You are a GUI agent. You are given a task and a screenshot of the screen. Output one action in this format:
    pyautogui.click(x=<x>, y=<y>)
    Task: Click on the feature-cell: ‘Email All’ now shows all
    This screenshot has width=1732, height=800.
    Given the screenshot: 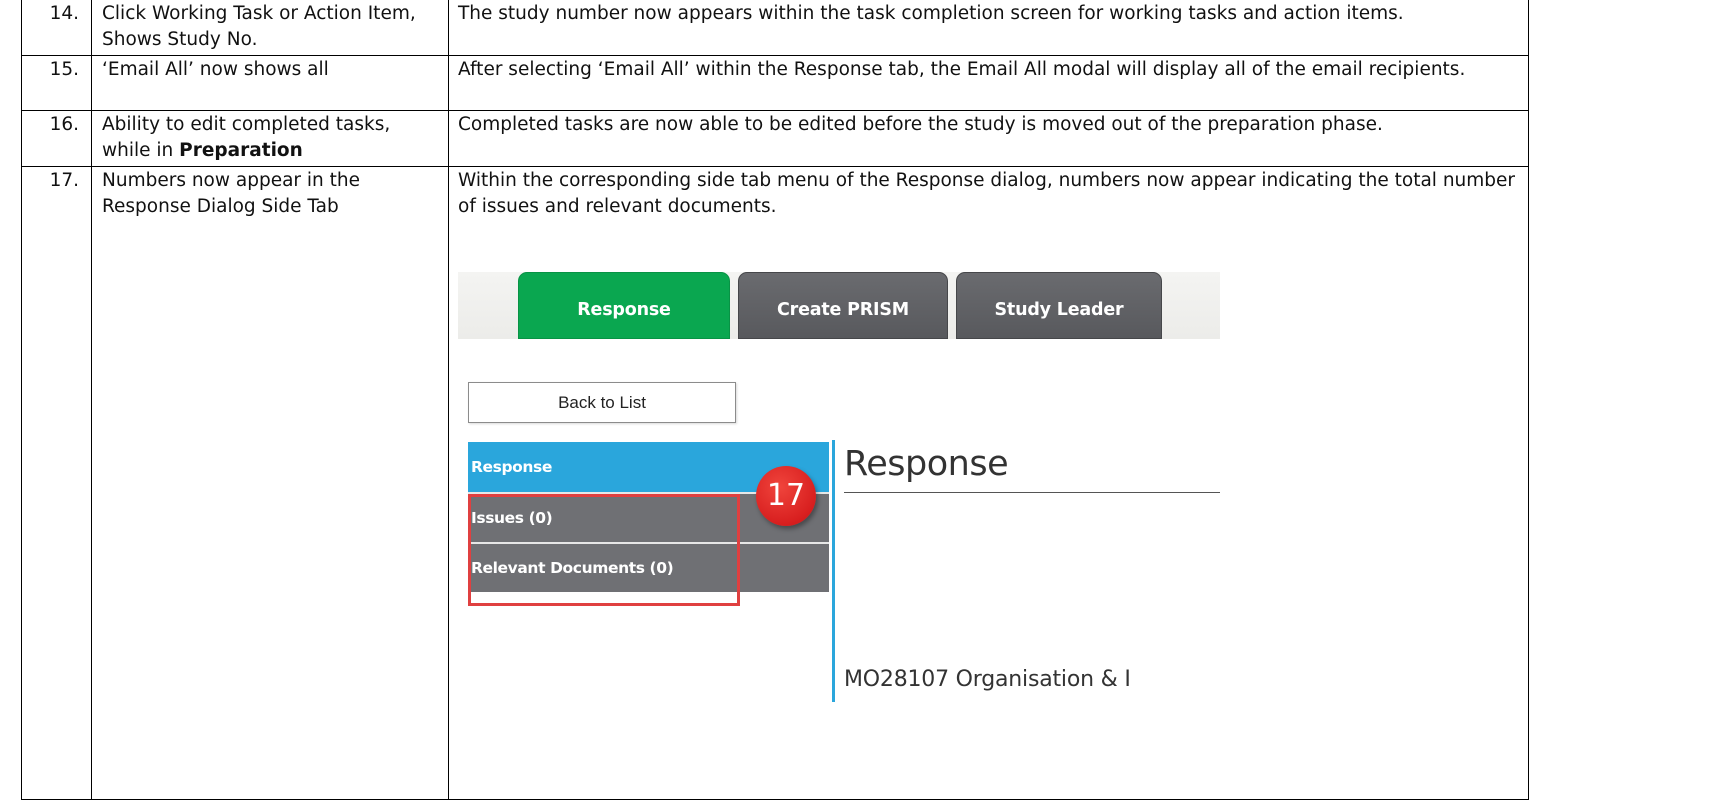 What is the action you would take?
    pyautogui.click(x=270, y=83)
    